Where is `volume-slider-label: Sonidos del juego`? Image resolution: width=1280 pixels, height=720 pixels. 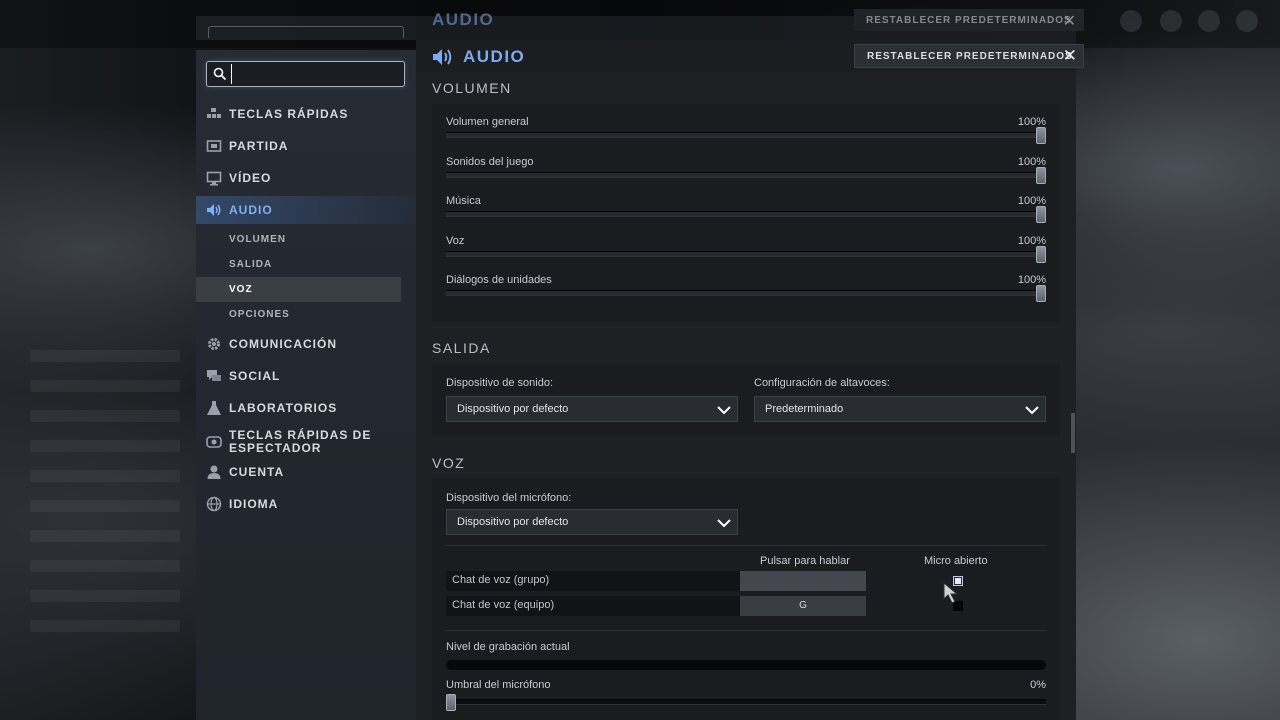
volume-slider-label: Sonidos del juego is located at coordinates (490, 161).